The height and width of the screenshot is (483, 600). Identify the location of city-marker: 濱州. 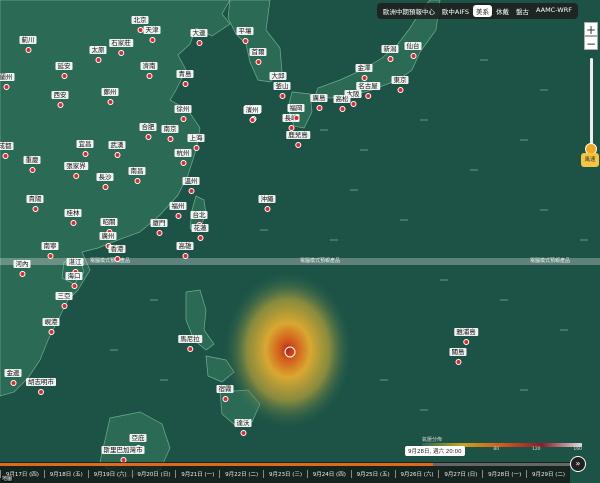
(252, 110).